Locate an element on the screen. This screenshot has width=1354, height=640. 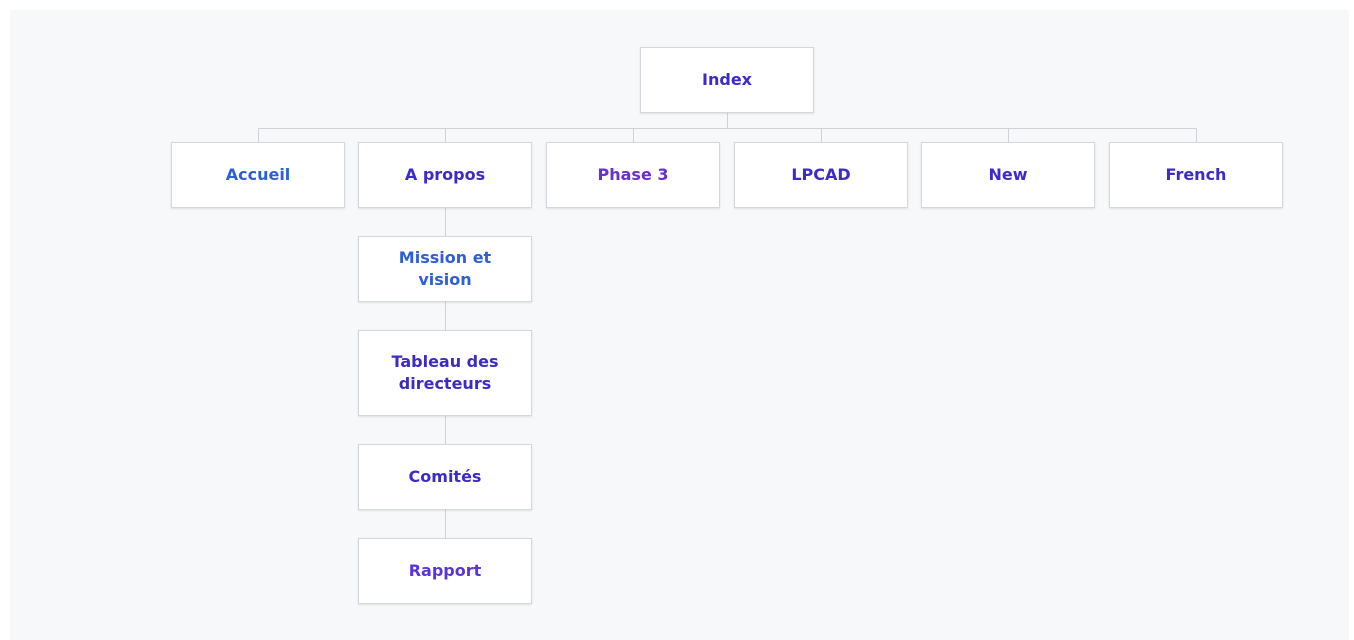
node-label: LPCAD is located at coordinates (821, 174).